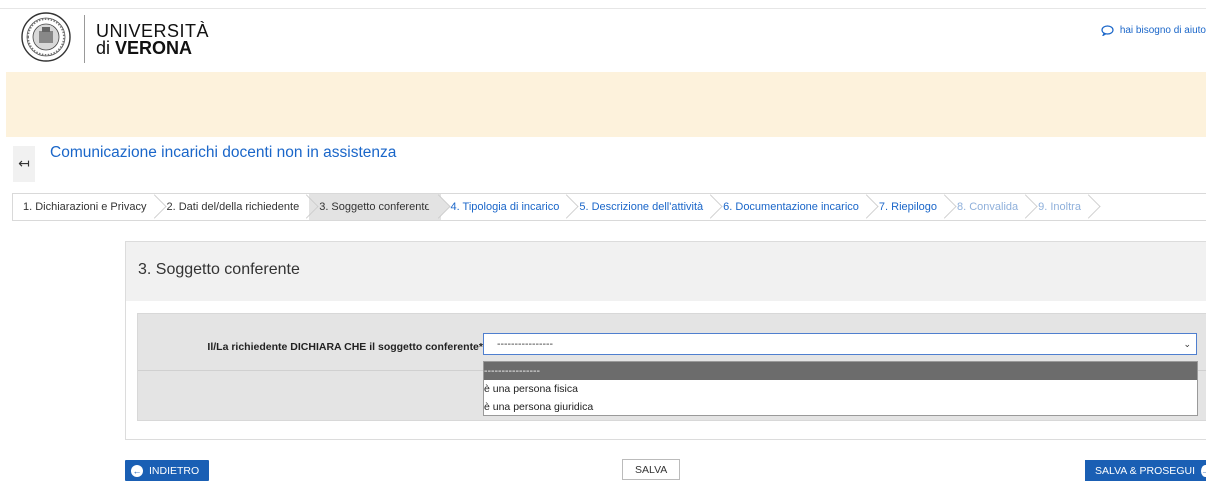 The height and width of the screenshot is (481, 1206). I want to click on salva-prosegui-button: SALVA & PROSEGUI →, so click(1145, 470).